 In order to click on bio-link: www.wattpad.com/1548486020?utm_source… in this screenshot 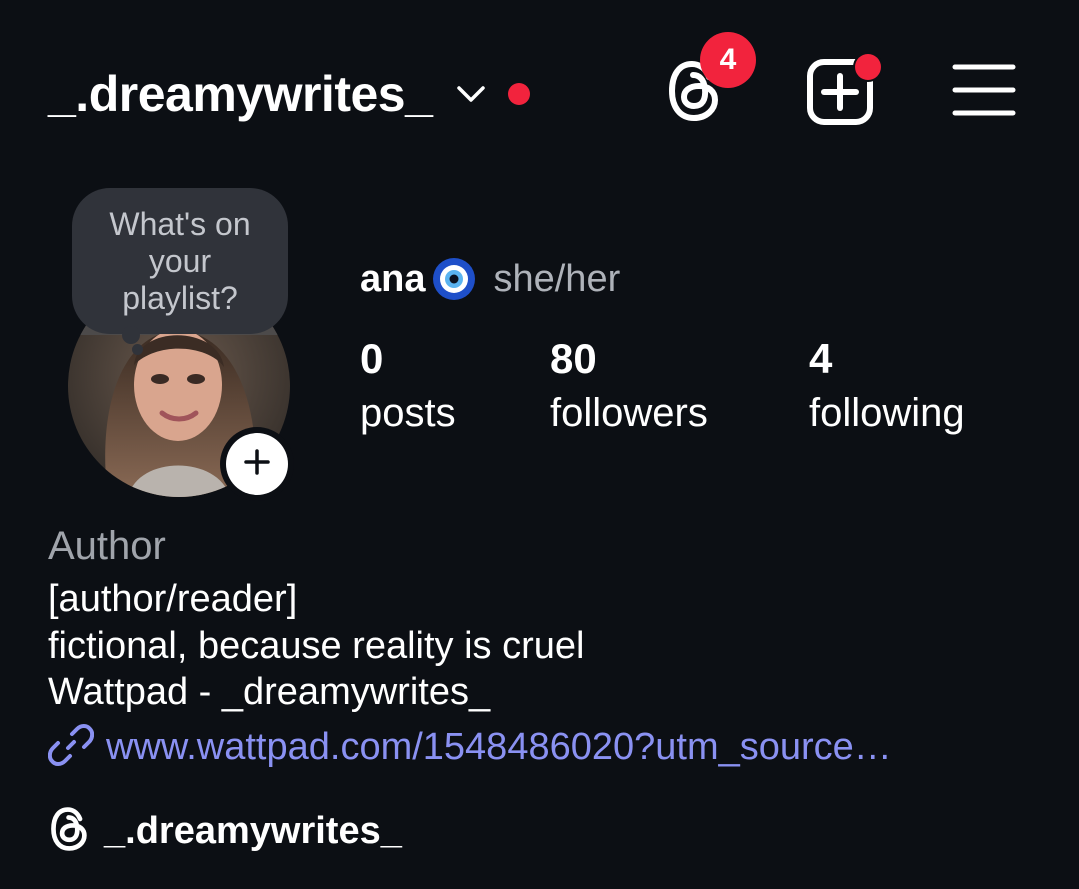, I will do `click(469, 747)`.